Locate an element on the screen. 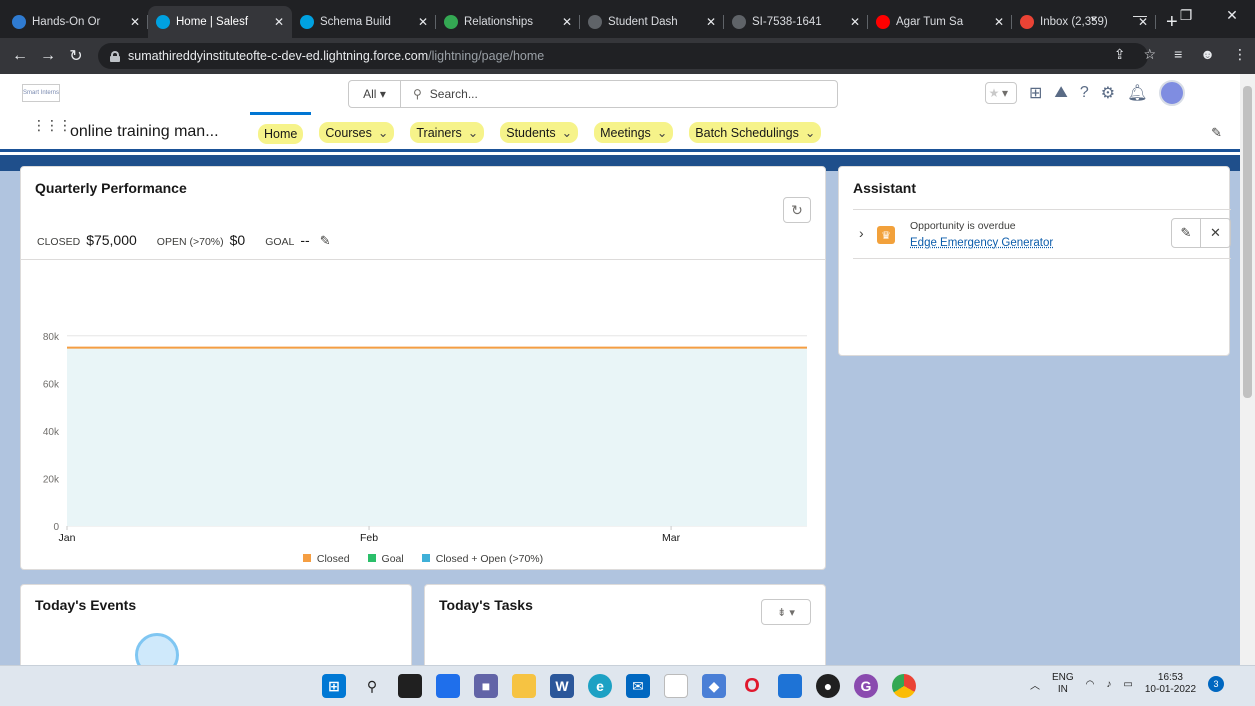 Image resolution: width=1255 pixels, height=706 pixels. reload-icon: ↻ is located at coordinates (76, 56).